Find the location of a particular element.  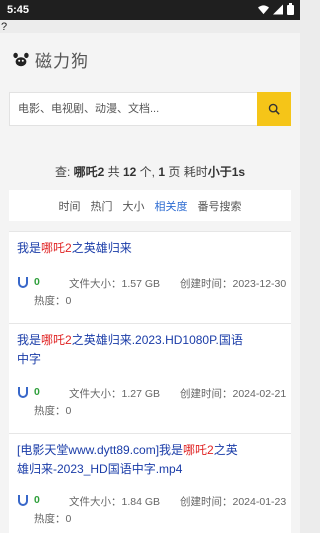

sort-code-search: 番号搜索 is located at coordinates (220, 206).